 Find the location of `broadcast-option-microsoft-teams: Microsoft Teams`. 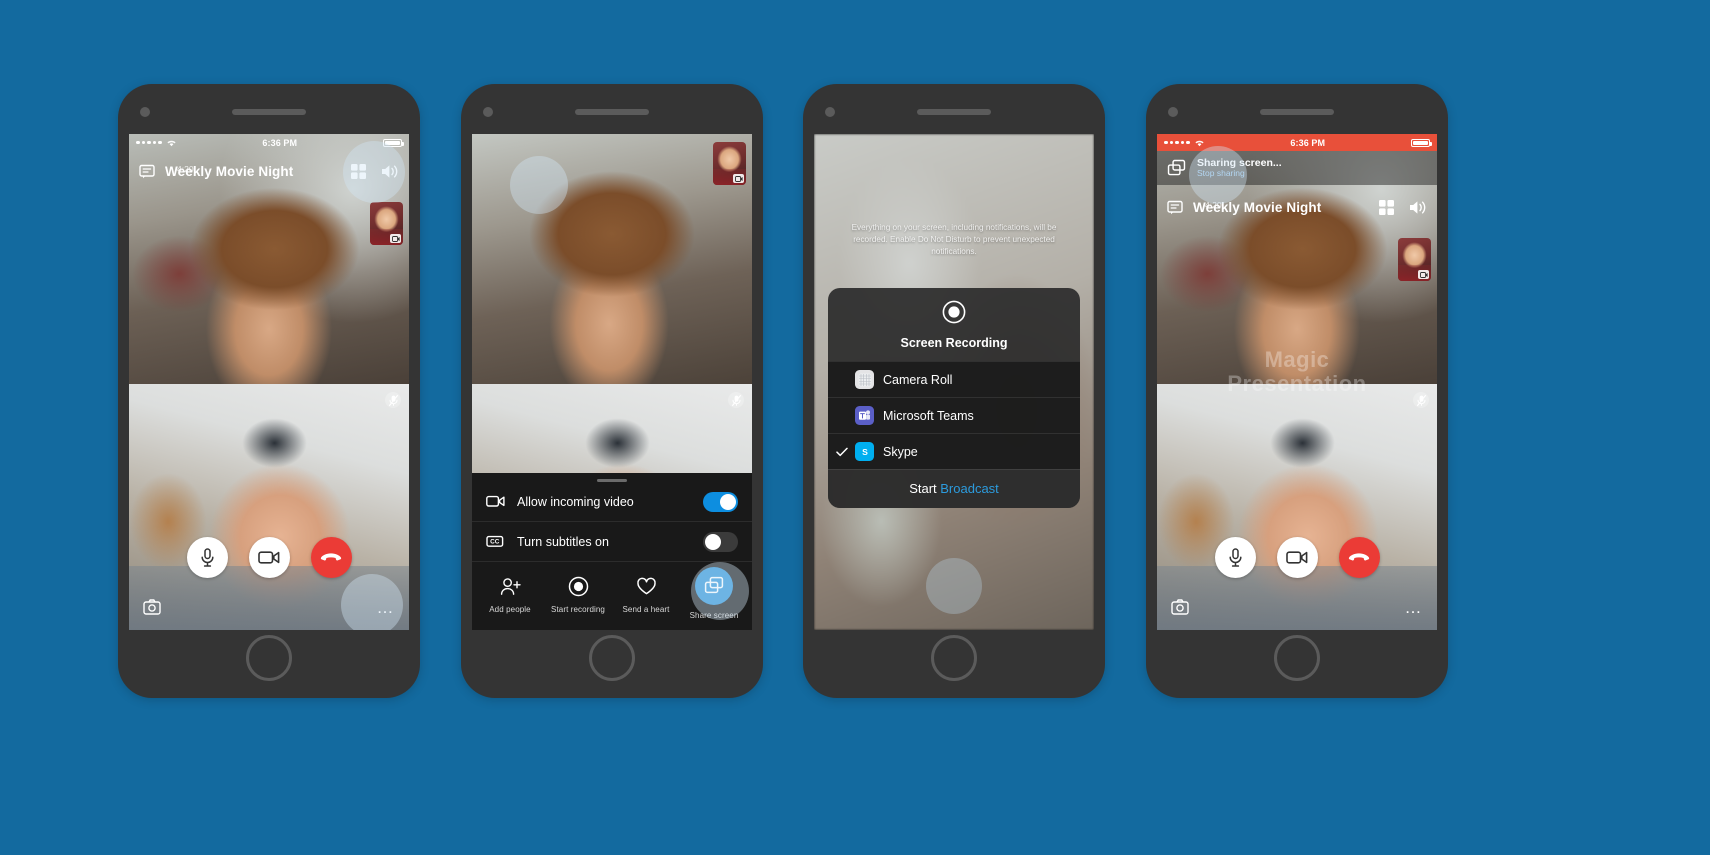

broadcast-option-microsoft-teams: Microsoft Teams is located at coordinates (954, 415).